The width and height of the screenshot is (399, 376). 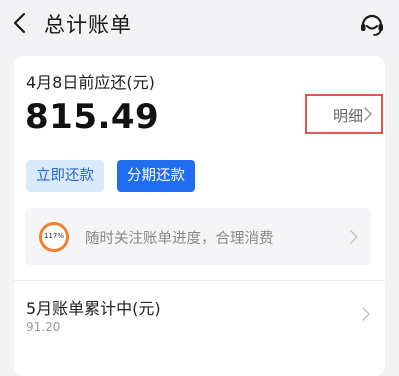 What do you see at coordinates (88, 25) in the screenshot?
I see `page-title: 总计账单` at bounding box center [88, 25].